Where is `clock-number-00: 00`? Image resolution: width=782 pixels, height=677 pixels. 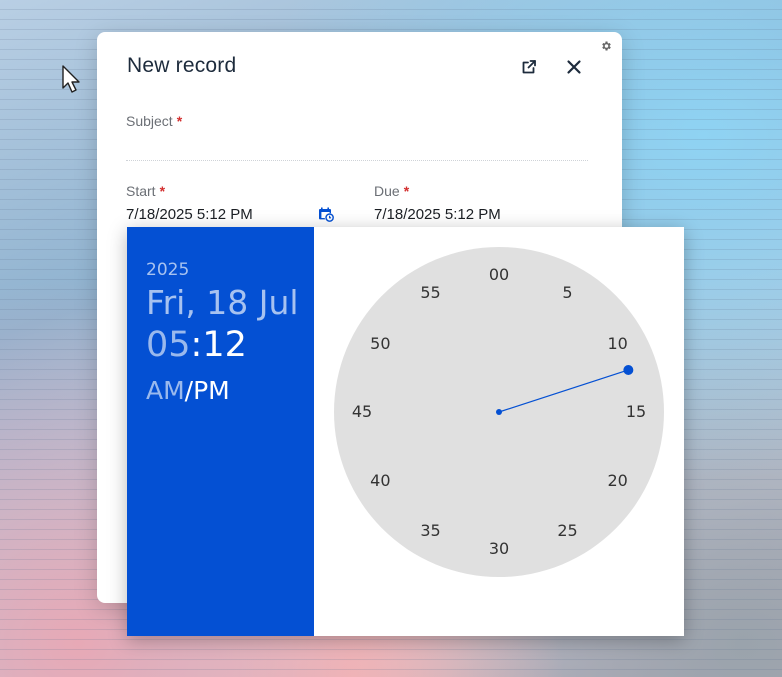
clock-number-00: 00 is located at coordinates (499, 275).